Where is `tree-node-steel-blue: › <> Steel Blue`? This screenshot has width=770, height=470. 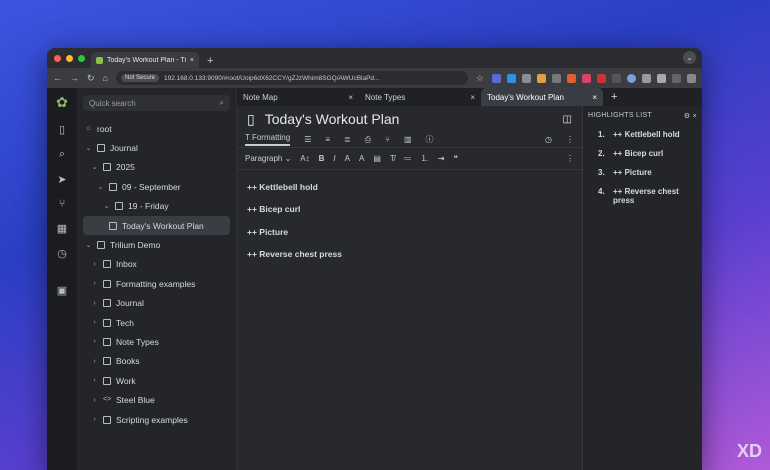
tree-node-steel-blue: › <> Steel Blue is located at coordinates (156, 399).